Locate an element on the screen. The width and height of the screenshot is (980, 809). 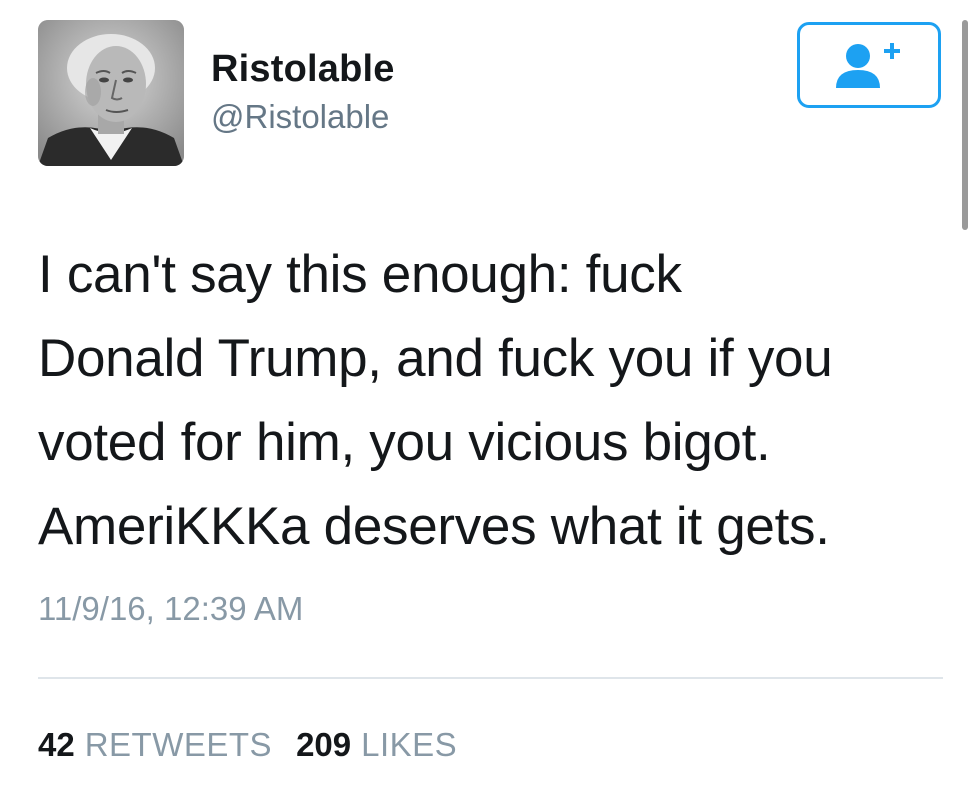
avatar is located at coordinates (111, 93).